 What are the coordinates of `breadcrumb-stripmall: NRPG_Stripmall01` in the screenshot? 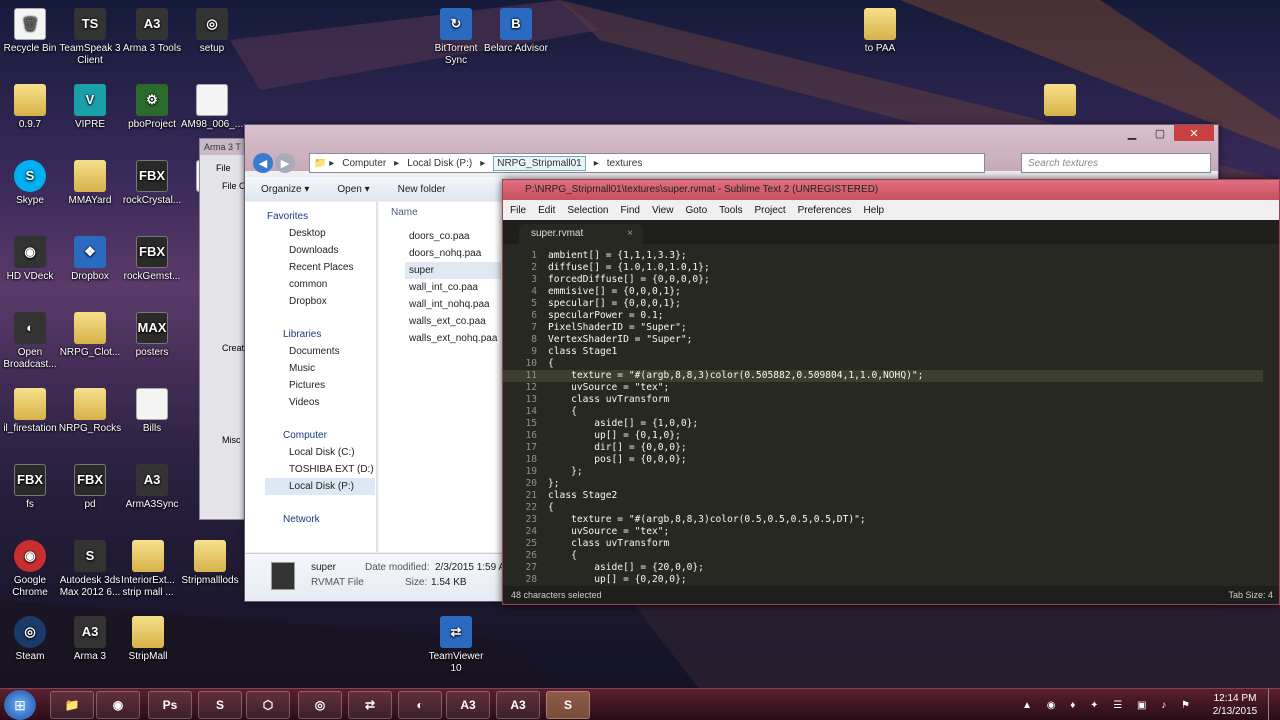 It's located at (539, 163).